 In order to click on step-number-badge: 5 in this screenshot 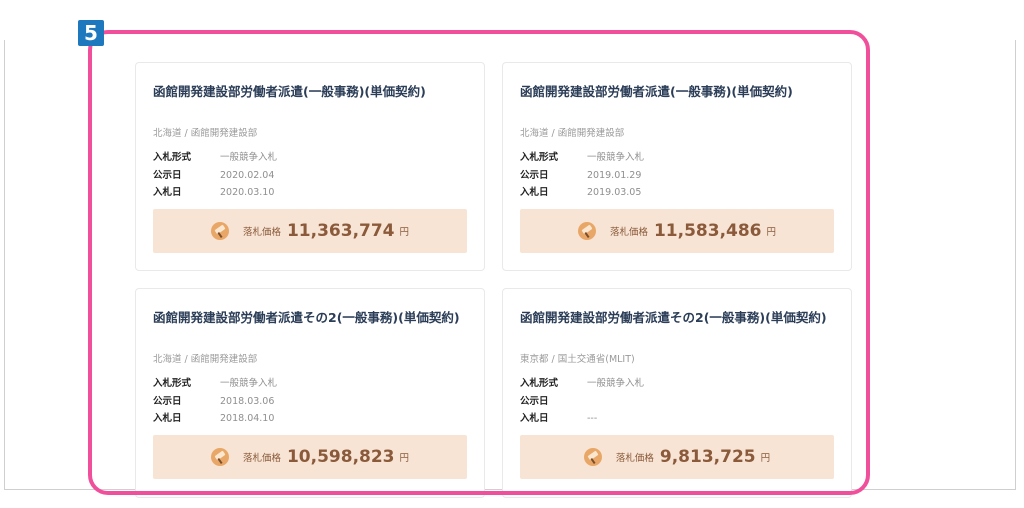, I will do `click(91, 33)`.